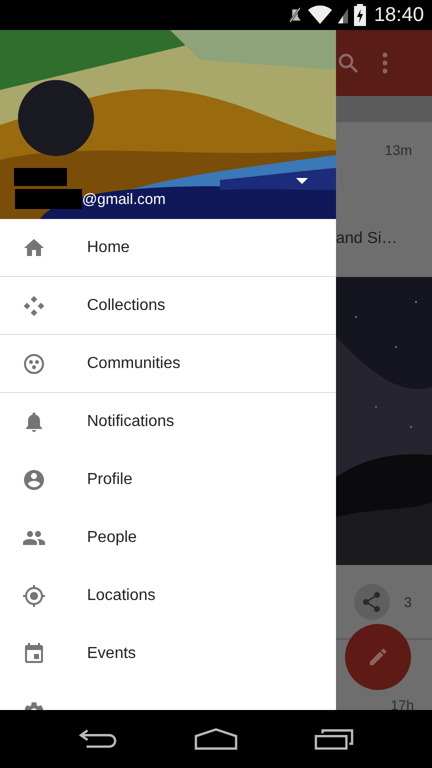 The image size is (432, 768). I want to click on menu-item: Notifications, so click(168, 422).